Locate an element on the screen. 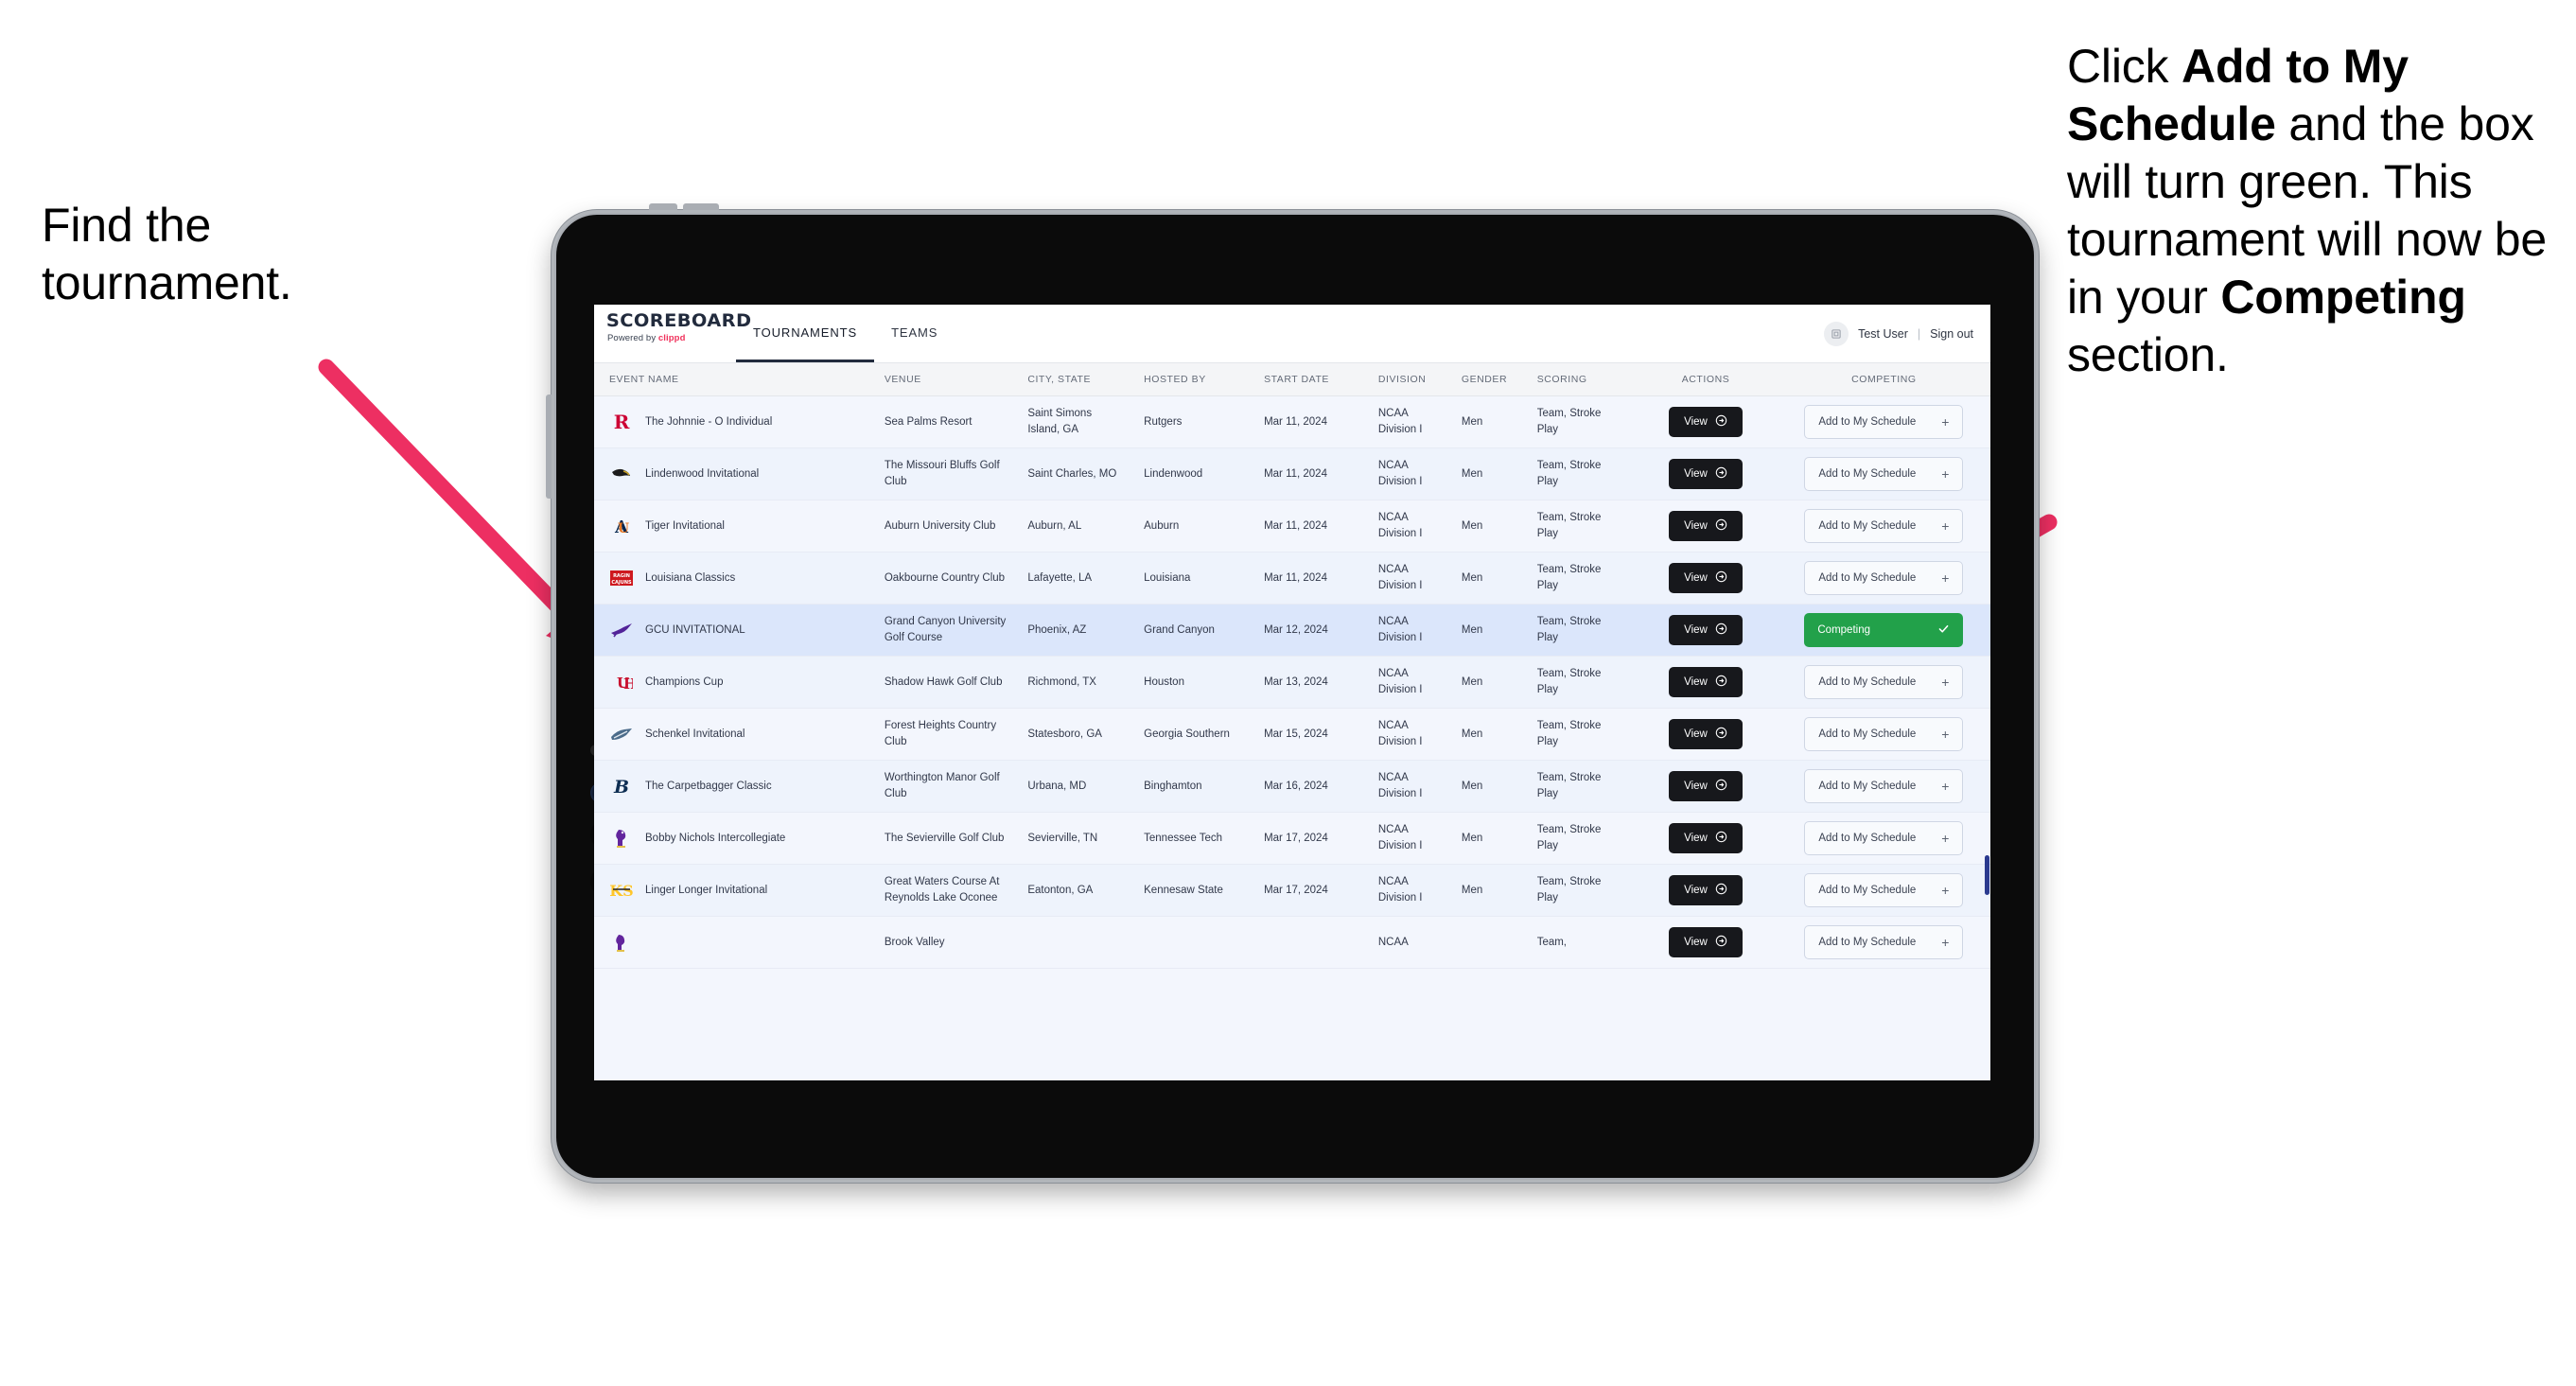  annotation-right-bold2: Competing is located at coordinates (2343, 297).